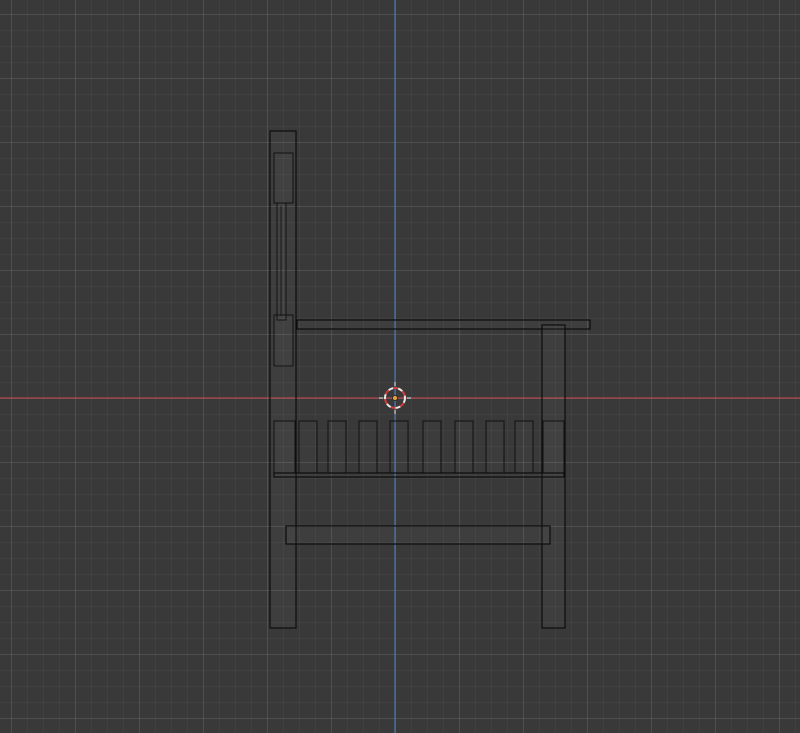  I want to click on object-origin-icon, so click(395, 398).